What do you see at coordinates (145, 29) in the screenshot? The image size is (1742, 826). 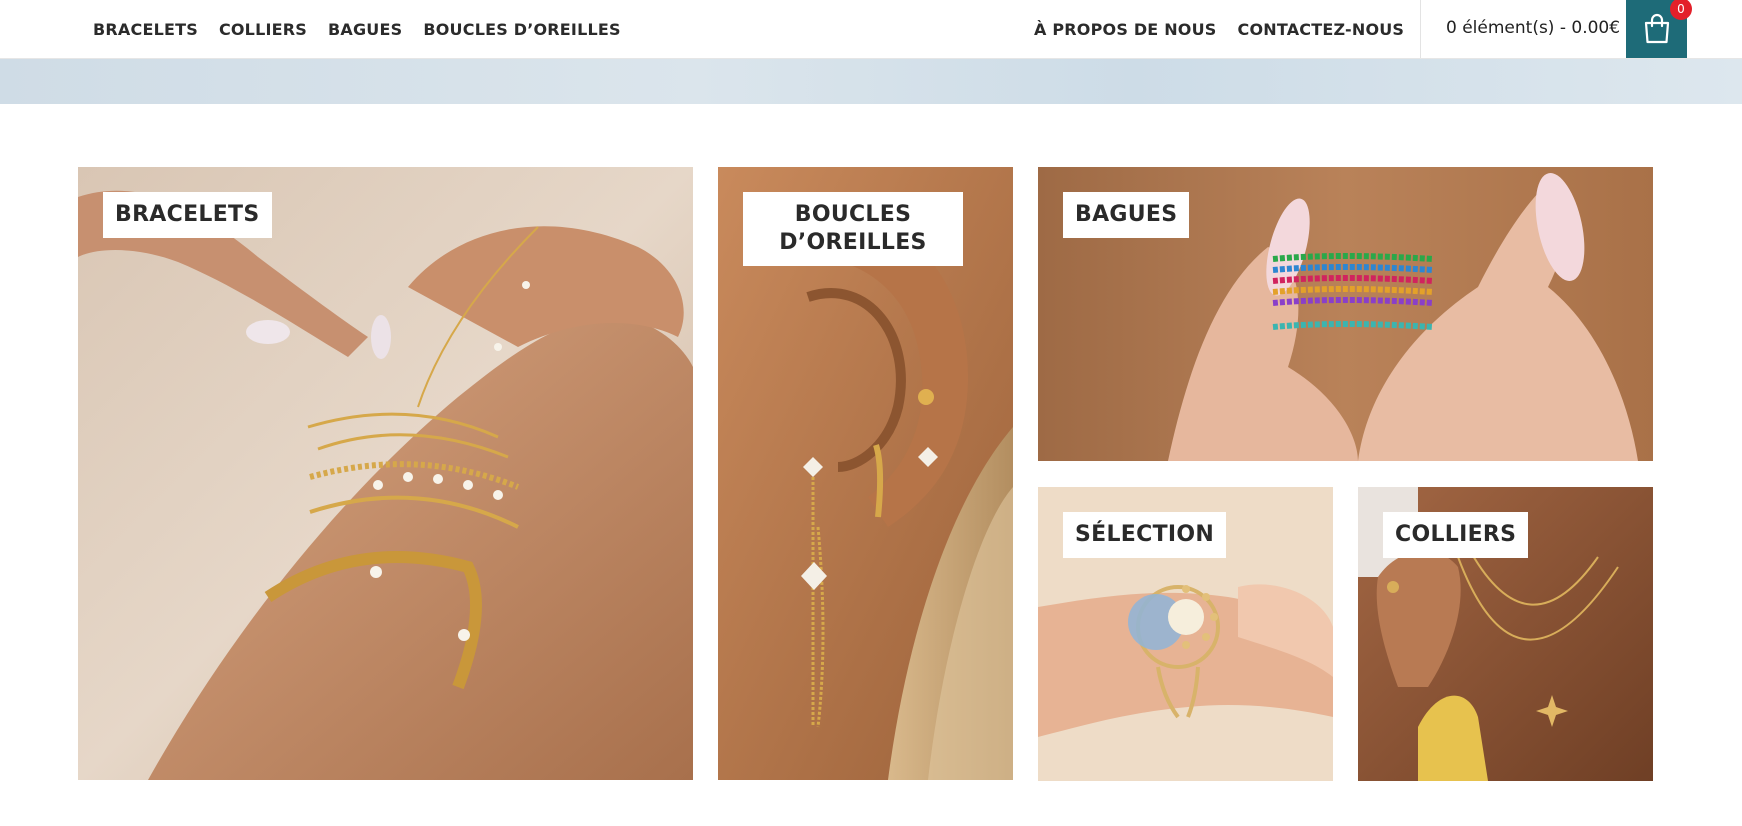 I see `nav-bracelets: BRACELETS` at bounding box center [145, 29].